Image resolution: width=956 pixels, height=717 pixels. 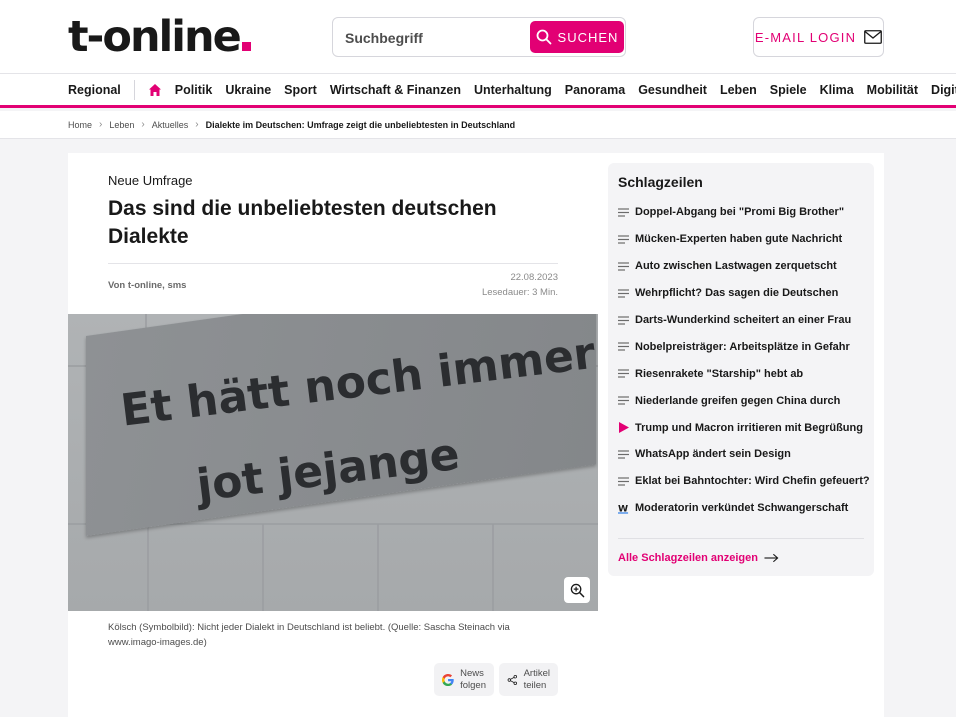 What do you see at coordinates (435, 38) in the screenshot?
I see `search-input` at bounding box center [435, 38].